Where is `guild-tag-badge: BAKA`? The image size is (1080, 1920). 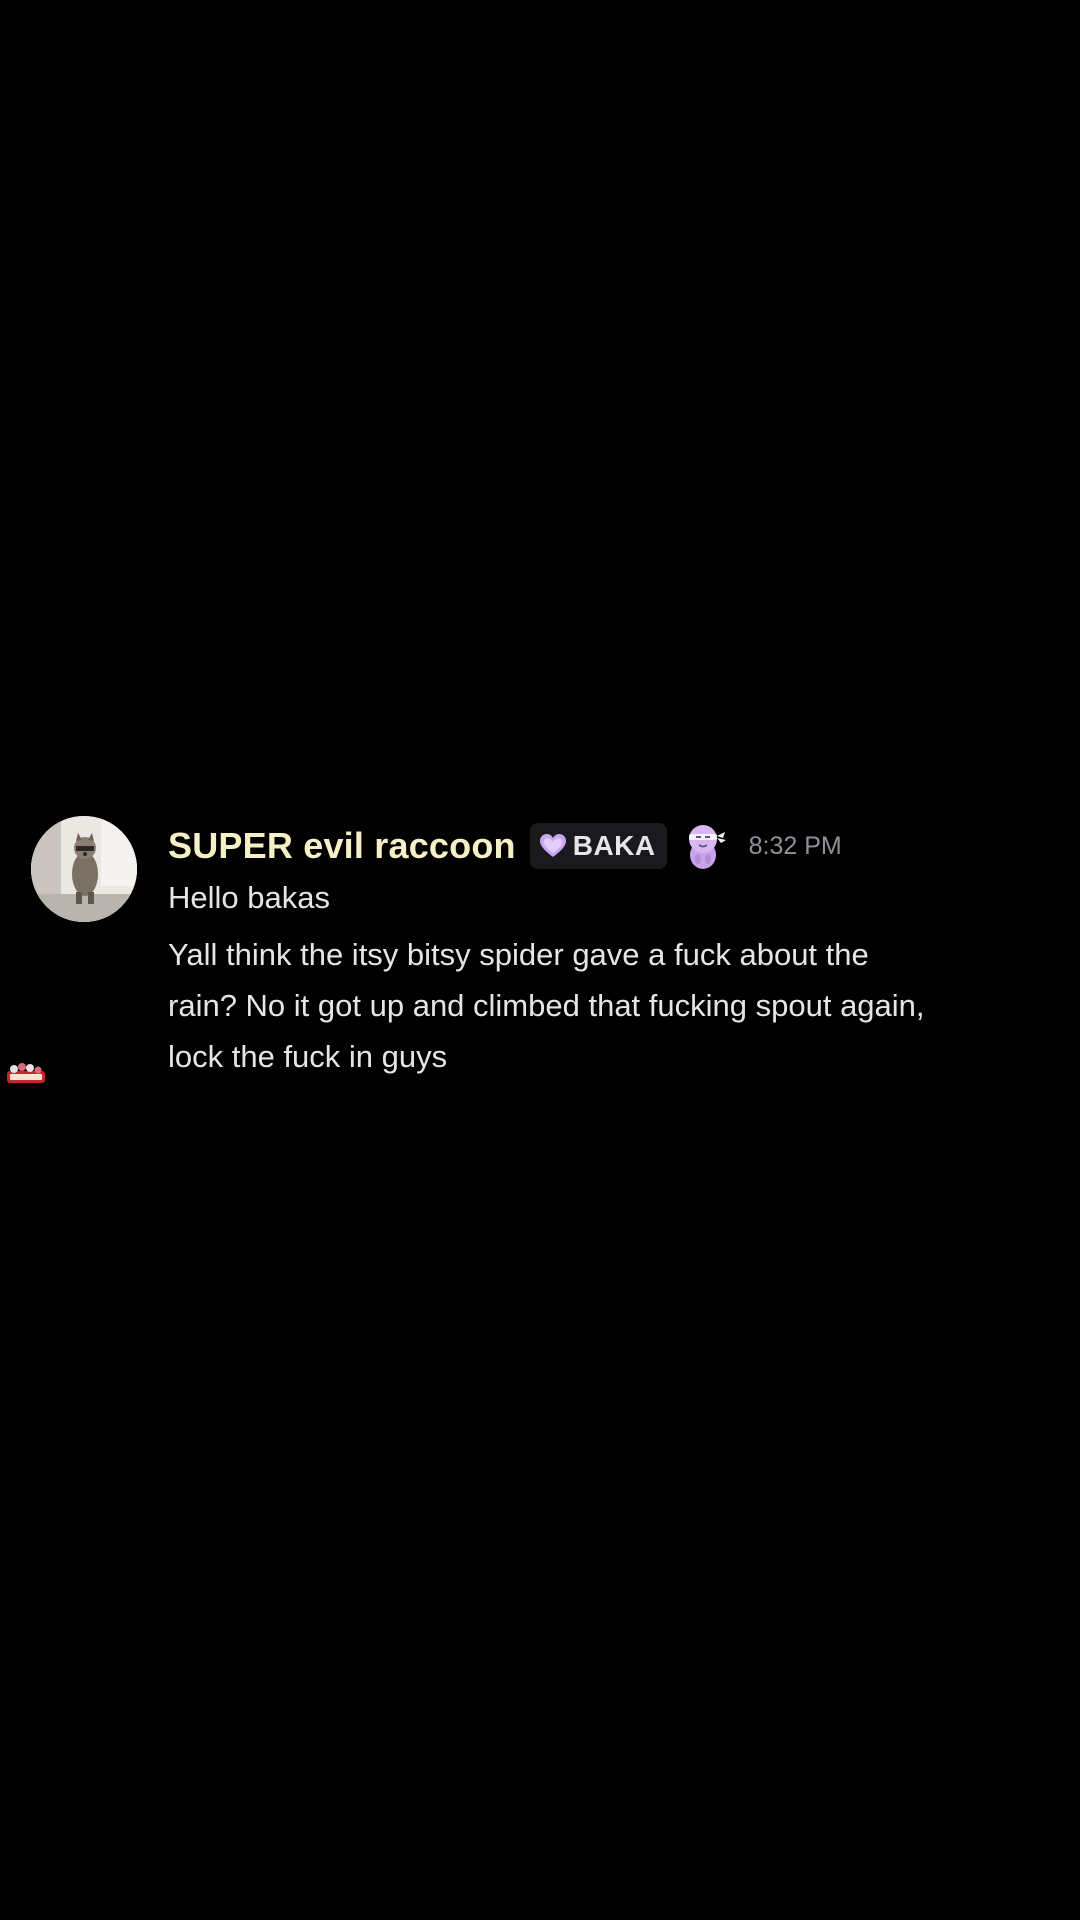 guild-tag-badge: BAKA is located at coordinates (598, 846).